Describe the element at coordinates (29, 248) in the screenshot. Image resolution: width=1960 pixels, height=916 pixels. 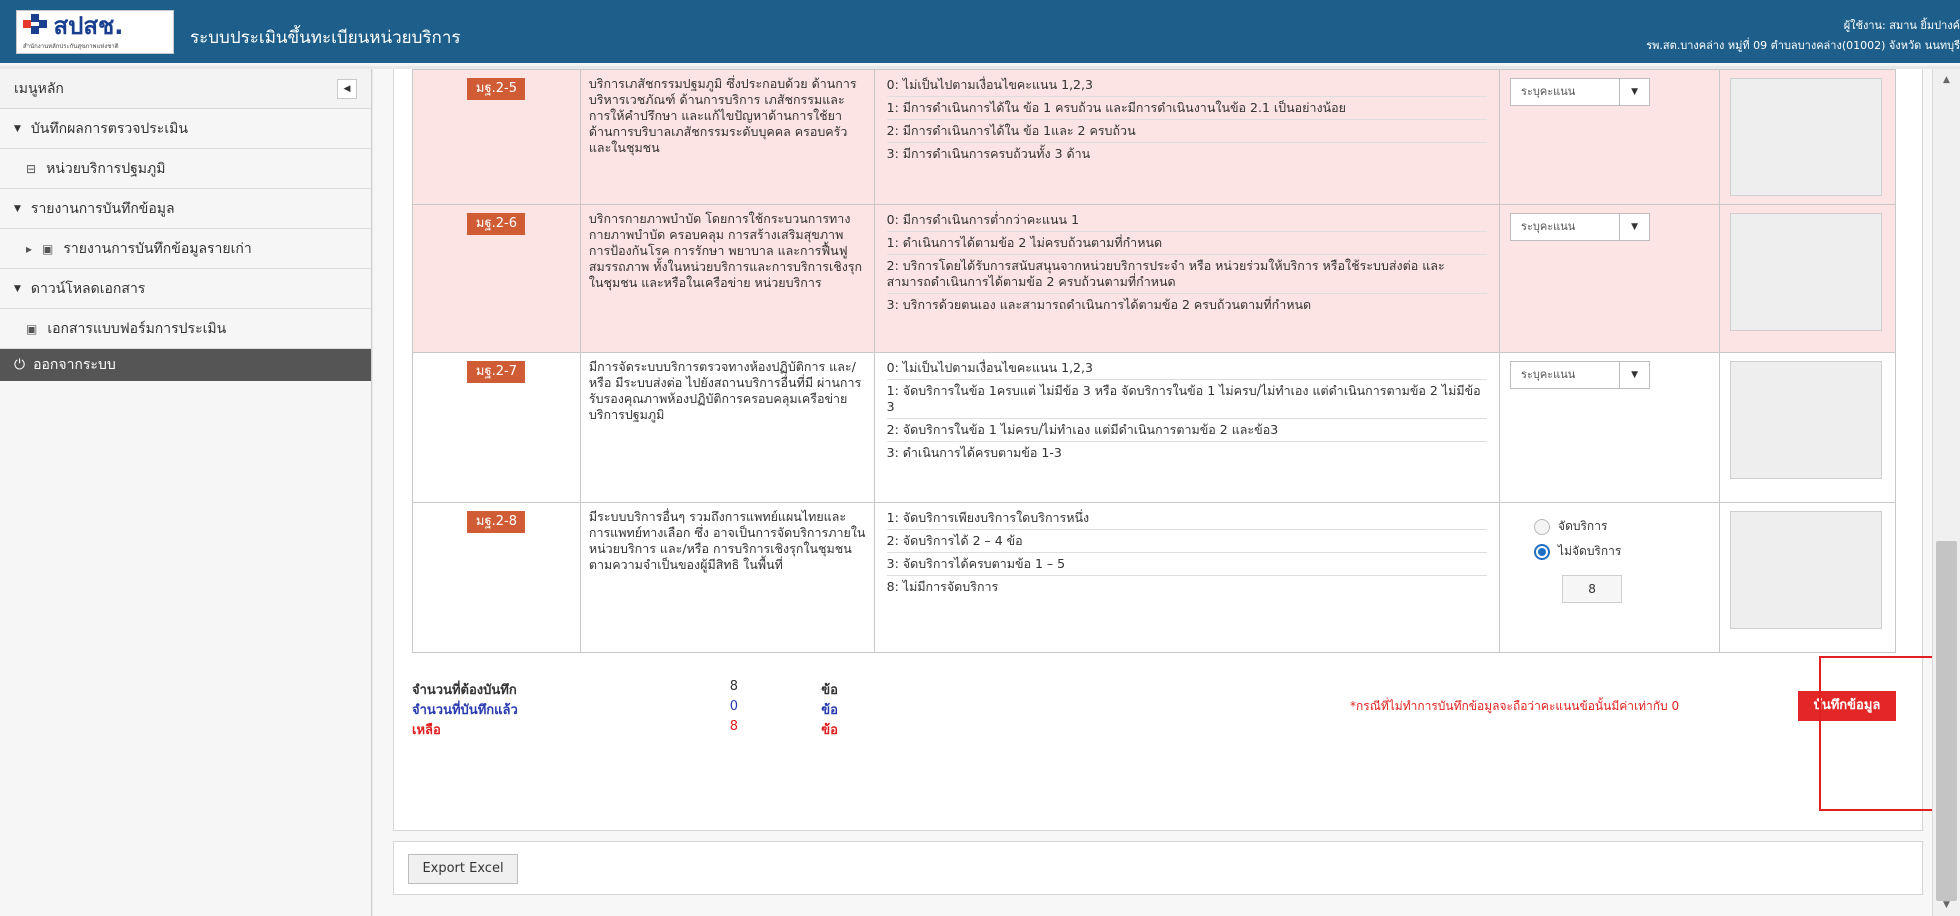
I see `caret-right-icon: ▸` at that location.